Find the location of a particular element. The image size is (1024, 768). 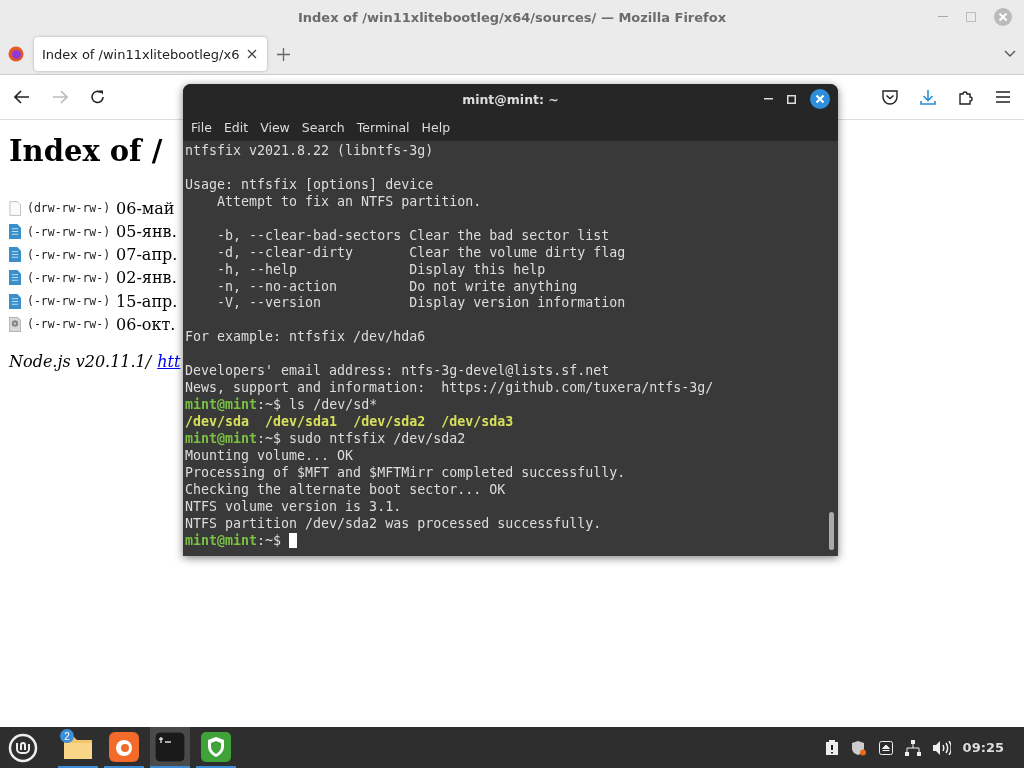

browser-icon is located at coordinates (124, 746).